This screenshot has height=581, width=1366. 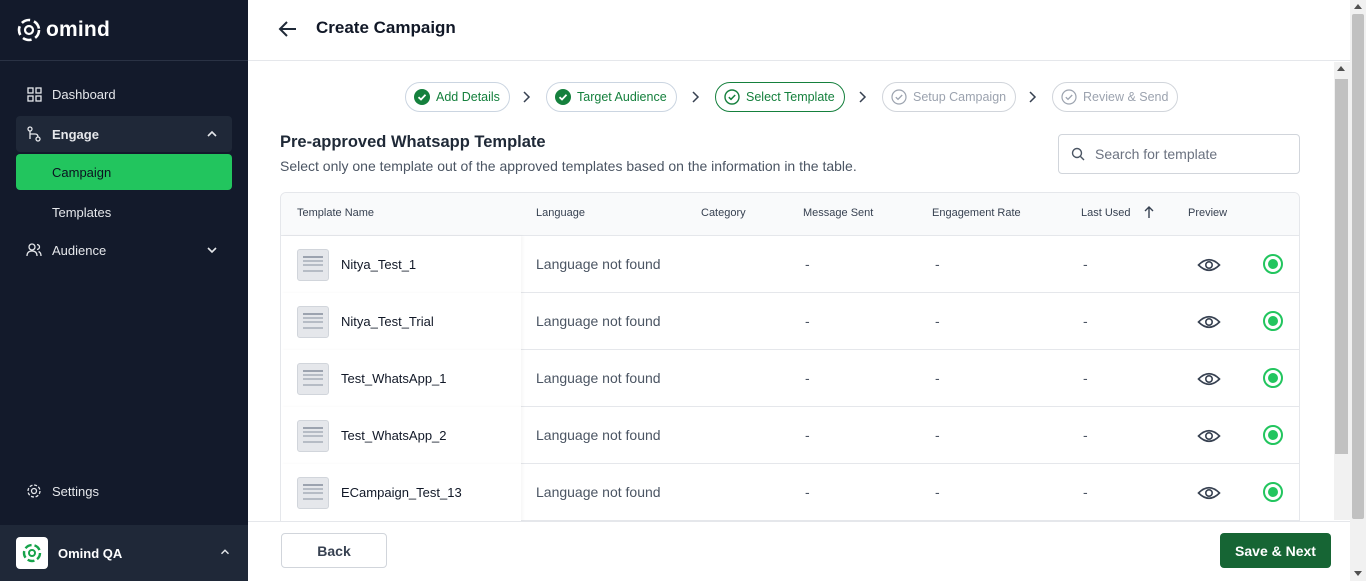 What do you see at coordinates (1358, 6) in the screenshot?
I see `window-scroll-up-arrow-icon` at bounding box center [1358, 6].